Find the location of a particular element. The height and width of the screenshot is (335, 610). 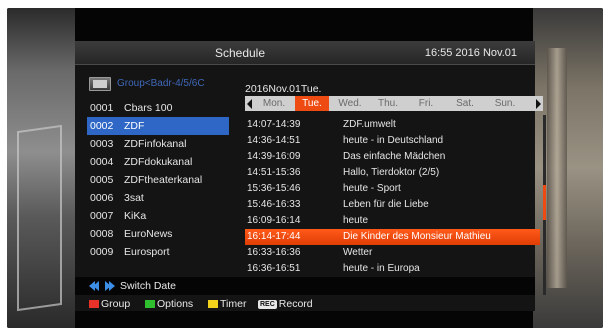

channel-item: 0003 ZDFinfokanal is located at coordinates (158, 144).